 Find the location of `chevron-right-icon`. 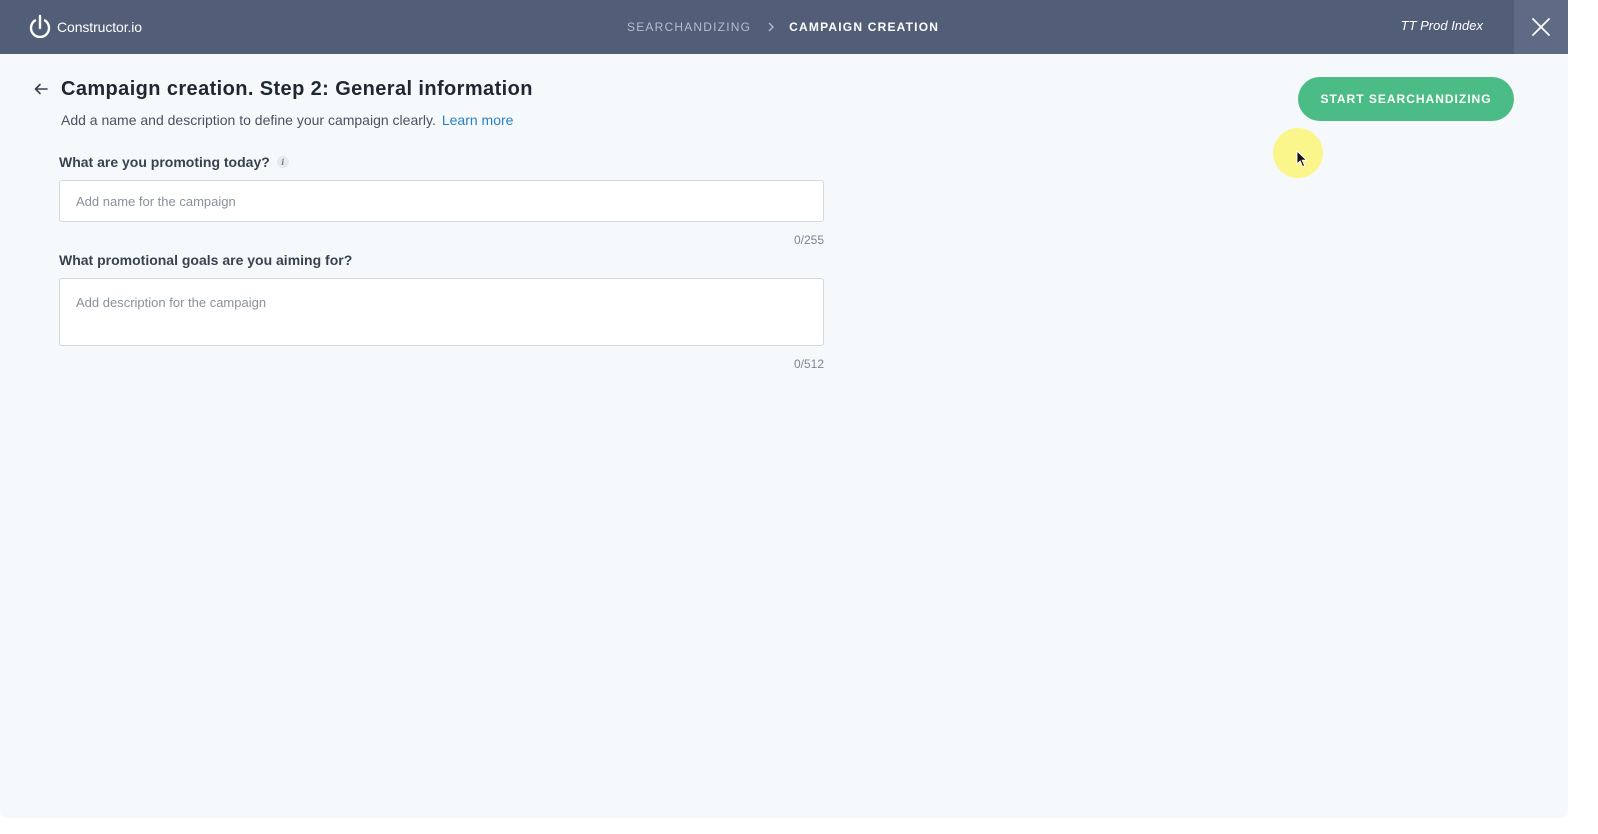

chevron-right-icon is located at coordinates (771, 27).